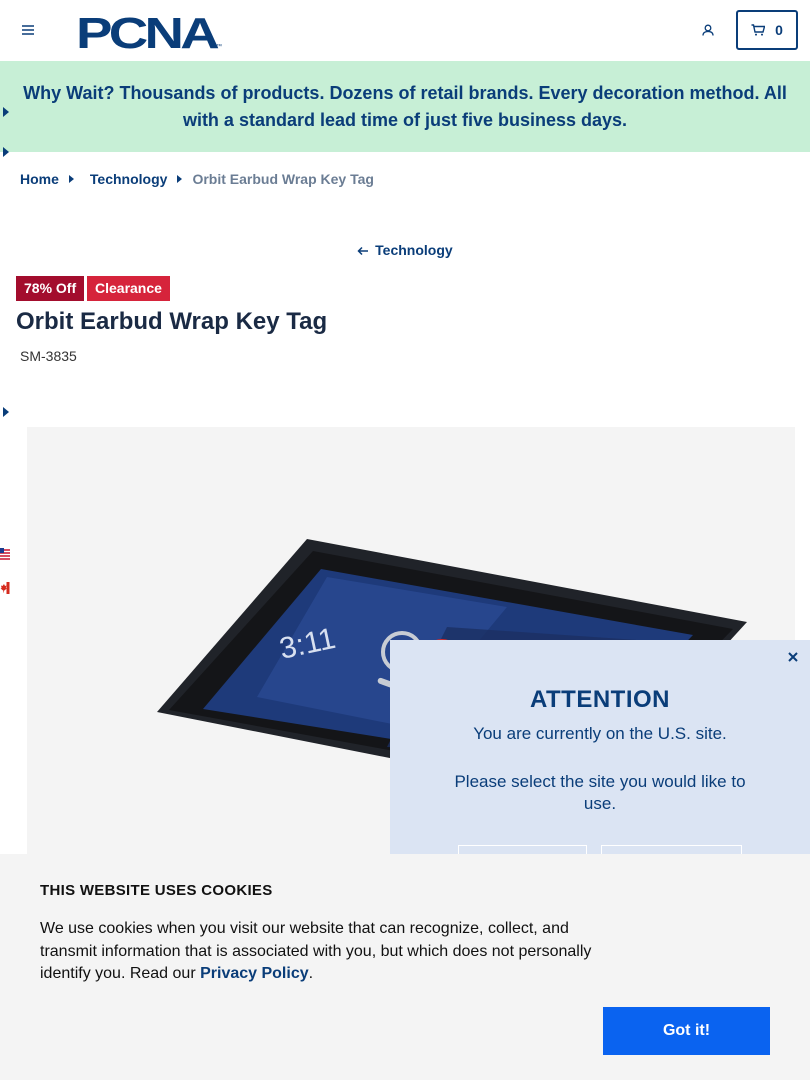 The width and height of the screenshot is (810, 1080). I want to click on menu-icon, so click(28, 30).